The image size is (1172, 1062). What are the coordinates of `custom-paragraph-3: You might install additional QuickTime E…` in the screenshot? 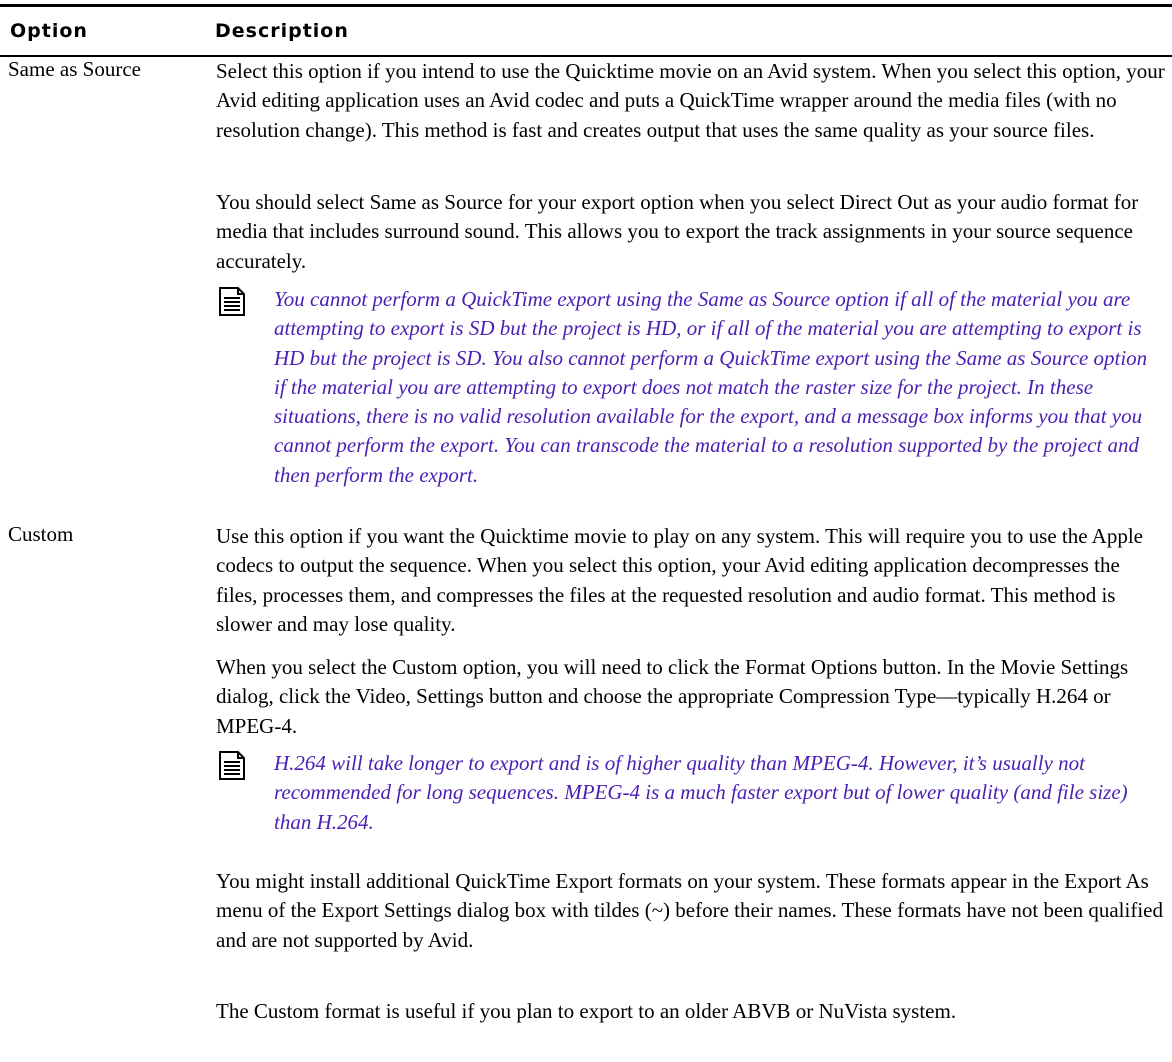 It's located at (689, 910).